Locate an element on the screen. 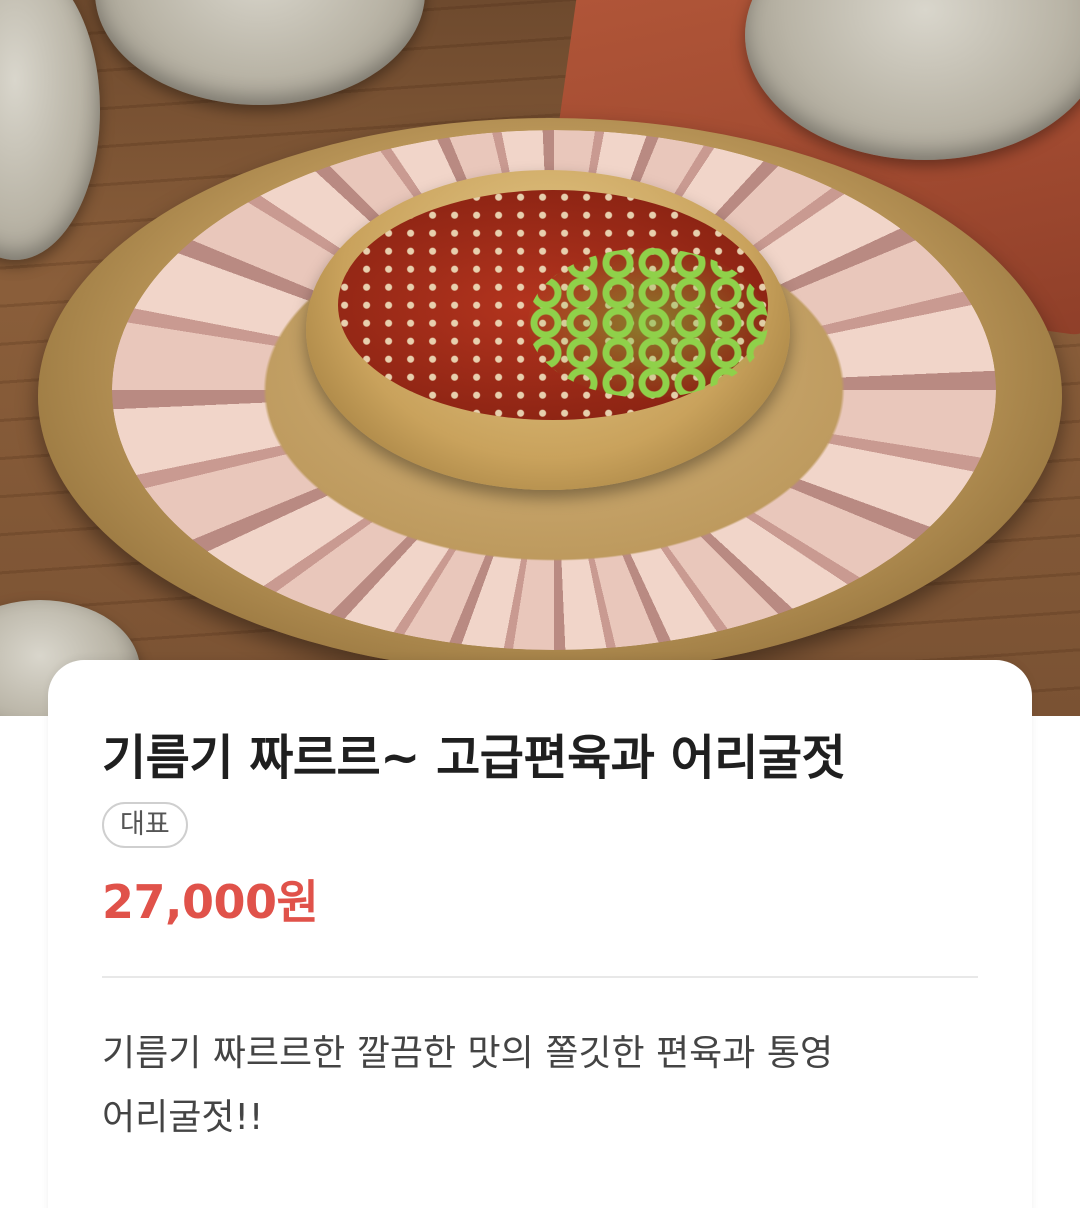 This screenshot has width=1080, height=1208. green-chili-slices is located at coordinates (648, 323).